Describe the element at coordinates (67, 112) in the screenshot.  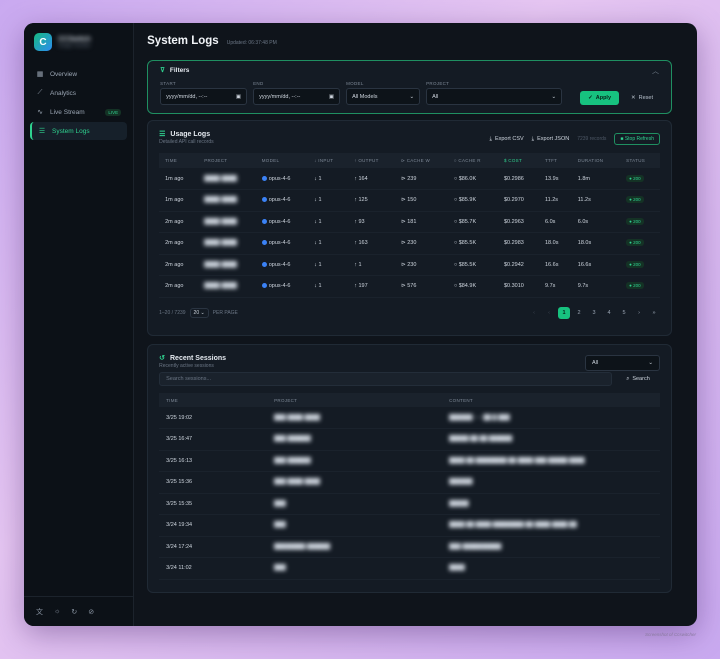
I see `sidebar-item-label: Live Stream` at that location.